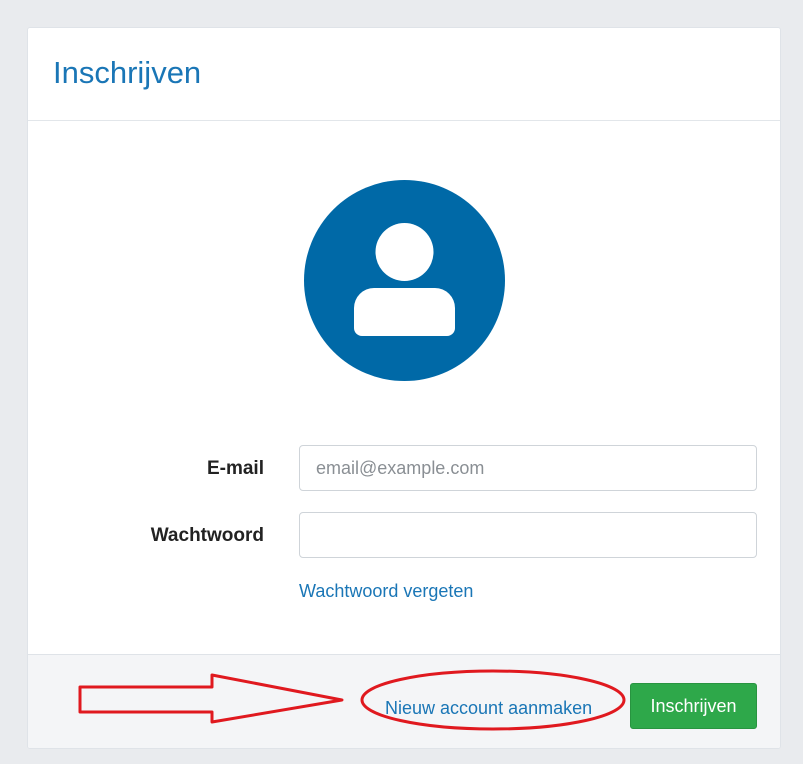 The width and height of the screenshot is (803, 764). I want to click on card-header: Inschrijven, so click(404, 74).